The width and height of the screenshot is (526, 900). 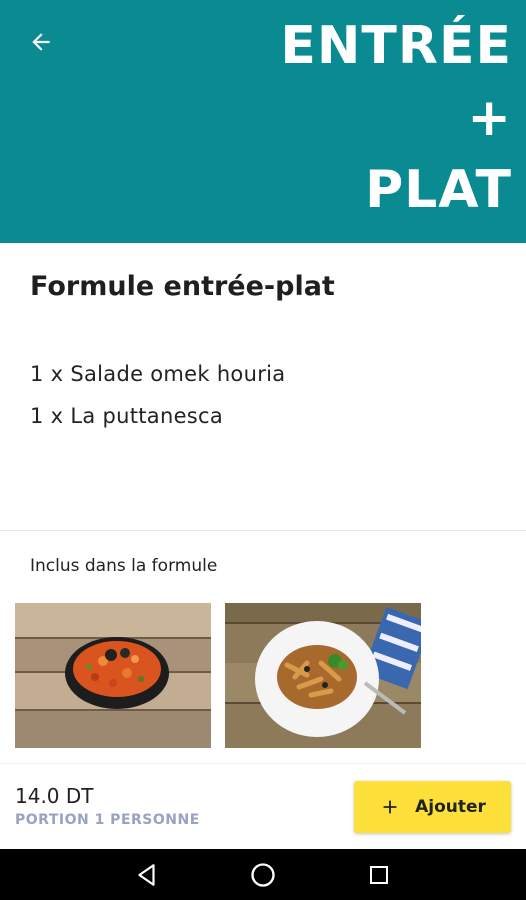 I want to click on add-button-label: Ajouter, so click(x=450, y=807).